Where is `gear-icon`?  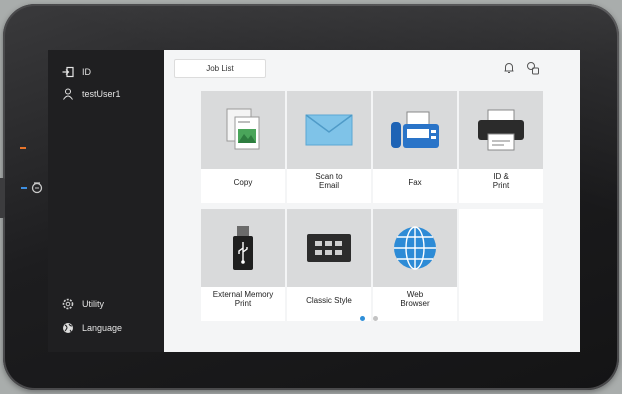 gear-icon is located at coordinates (68, 304).